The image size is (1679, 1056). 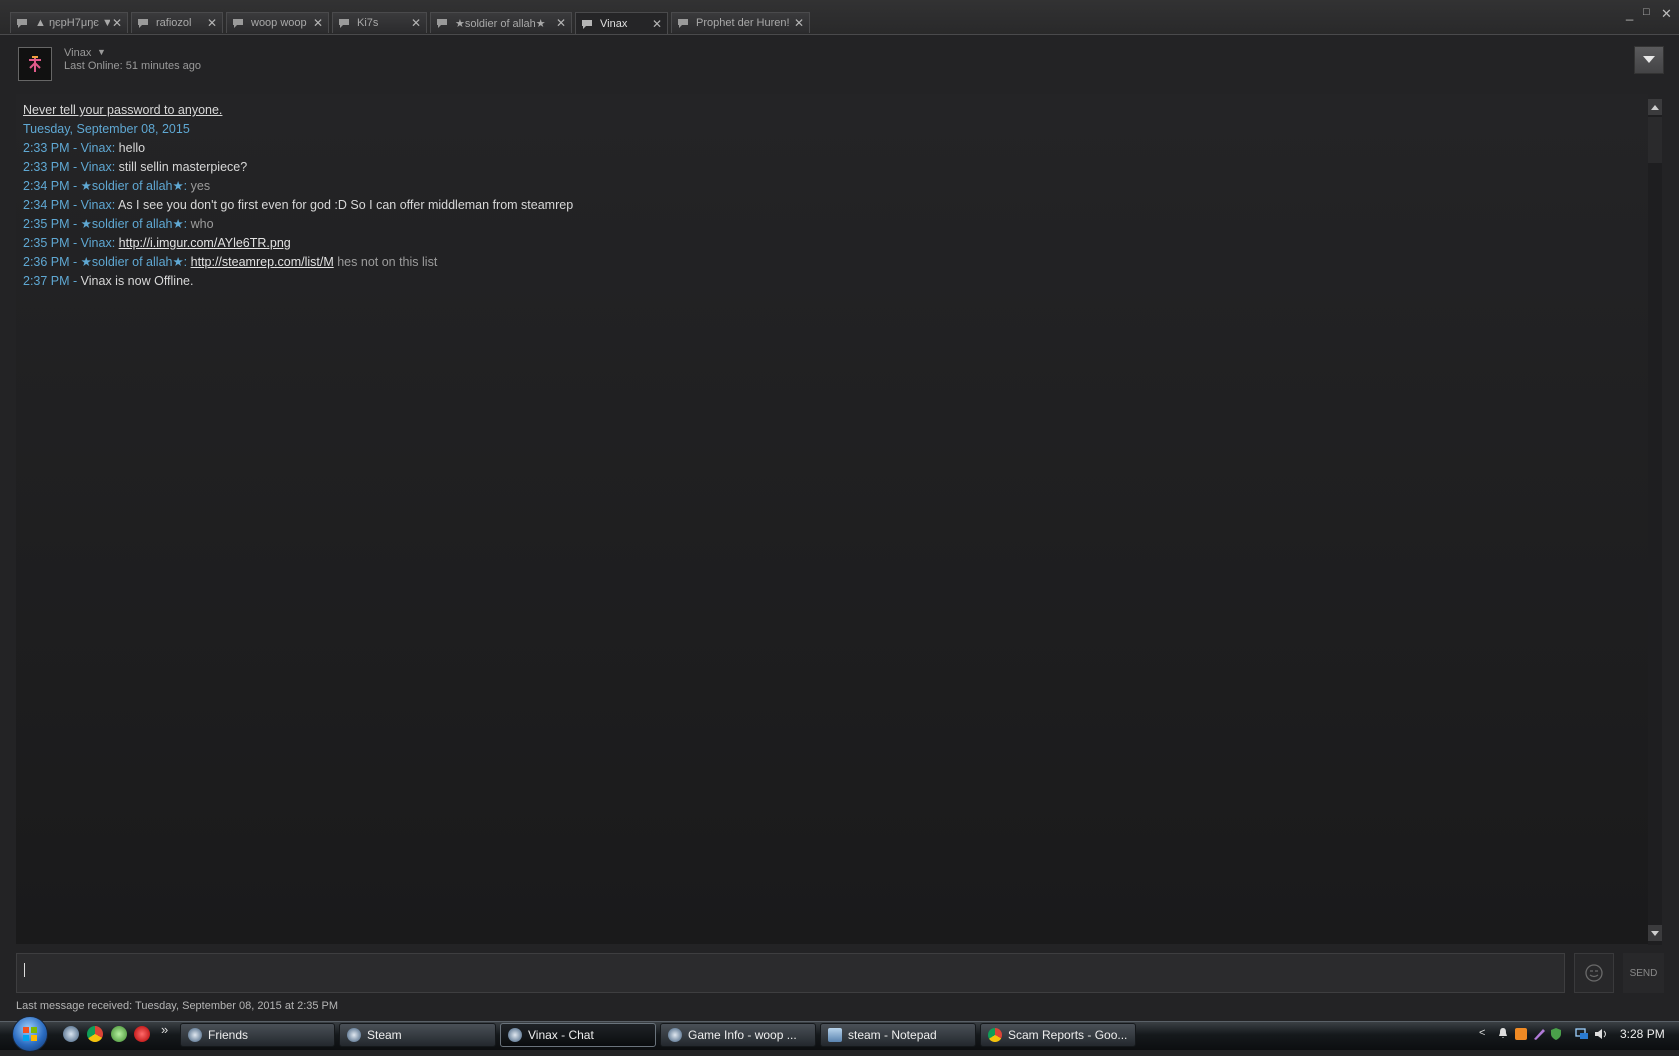 What do you see at coordinates (298, 148) in the screenshot?
I see `chat-message: 2:33 PM - Vinax: hello` at bounding box center [298, 148].